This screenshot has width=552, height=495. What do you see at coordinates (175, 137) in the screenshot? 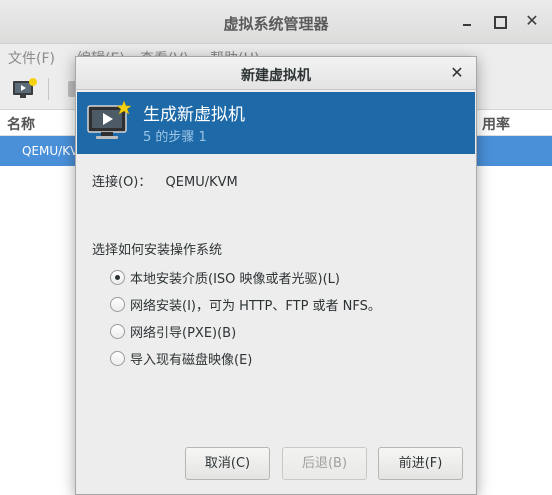
I see `step-indicator: 5 的步骤 1` at bounding box center [175, 137].